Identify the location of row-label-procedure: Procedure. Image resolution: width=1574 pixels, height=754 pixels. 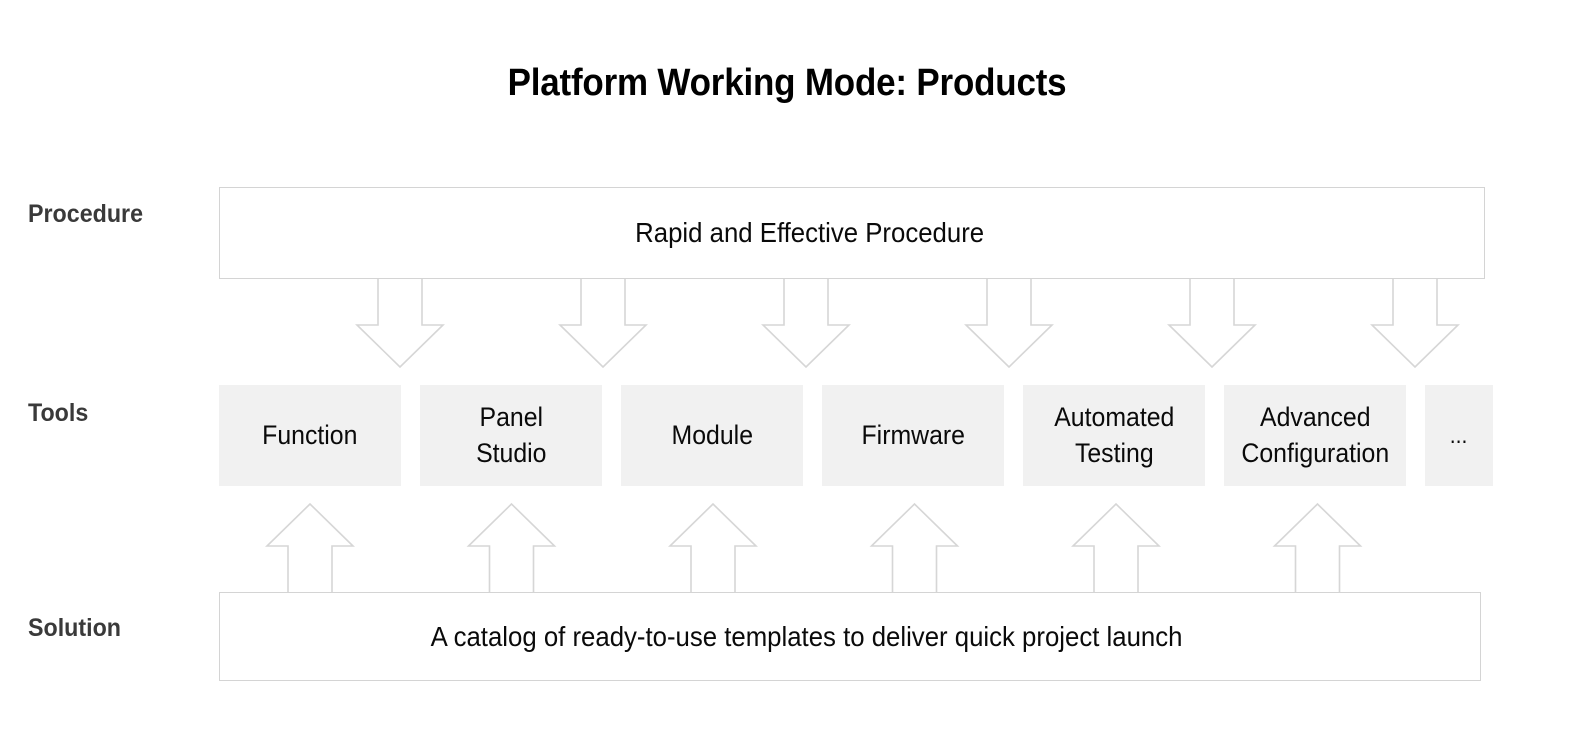
(86, 214).